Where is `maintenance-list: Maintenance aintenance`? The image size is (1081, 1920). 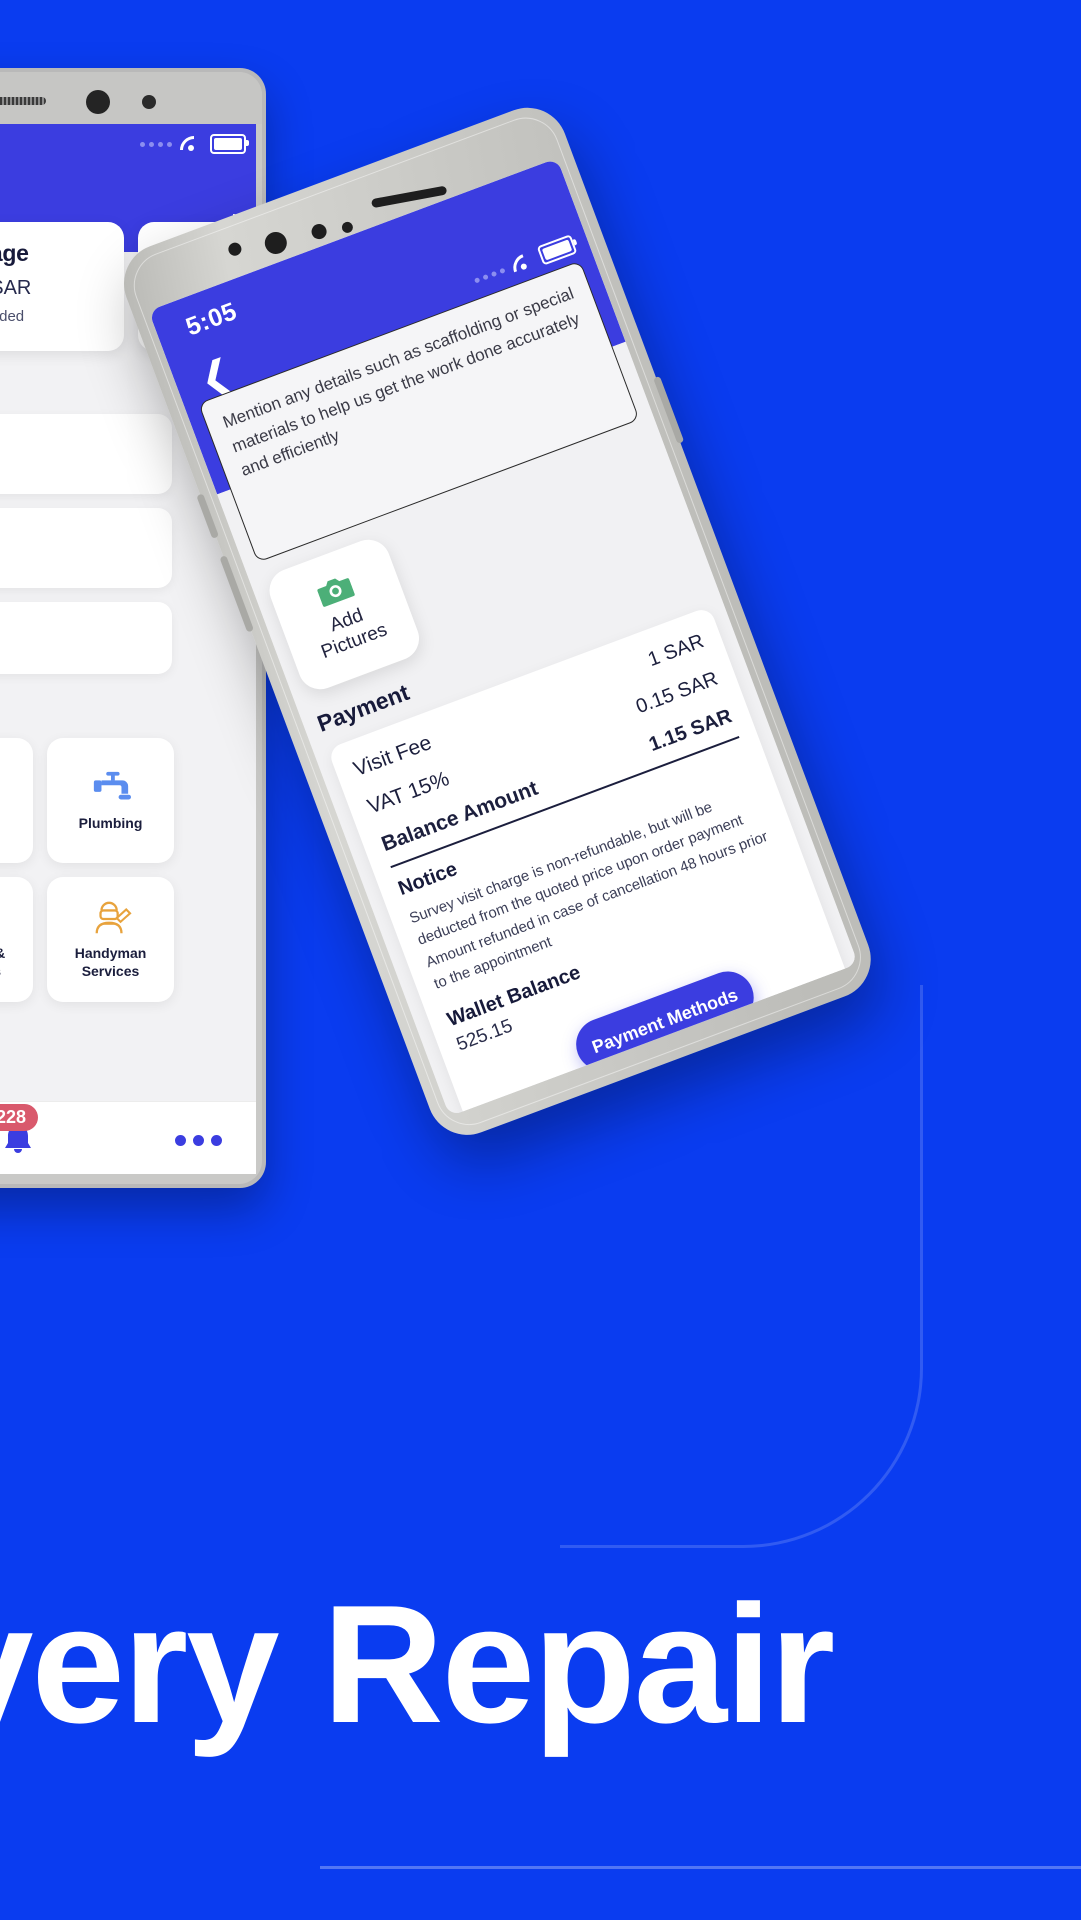
maintenance-list: Maintenance aintenance is located at coordinates (86, 551).